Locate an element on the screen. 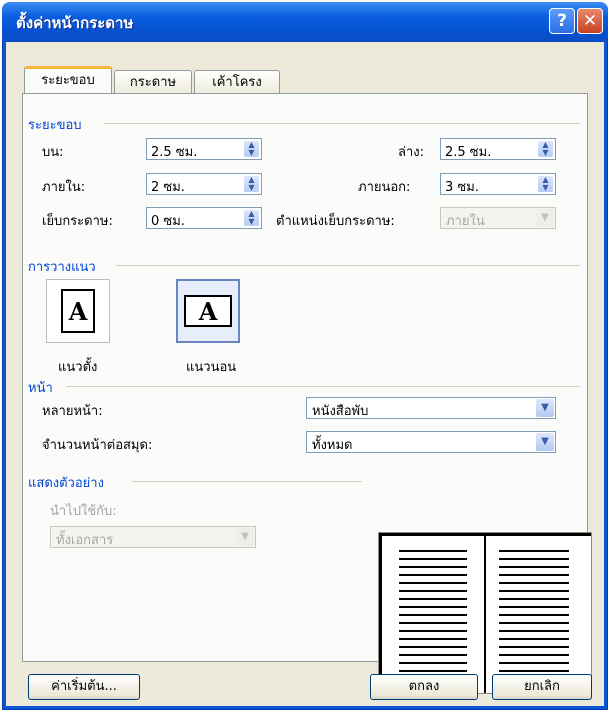 This screenshot has height=716, width=614. portrait-icon: A is located at coordinates (78, 311).